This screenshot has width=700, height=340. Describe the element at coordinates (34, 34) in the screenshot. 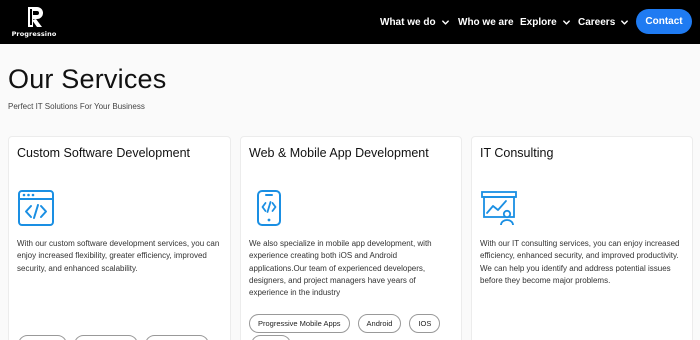

I see `brand-name: Progressino` at that location.